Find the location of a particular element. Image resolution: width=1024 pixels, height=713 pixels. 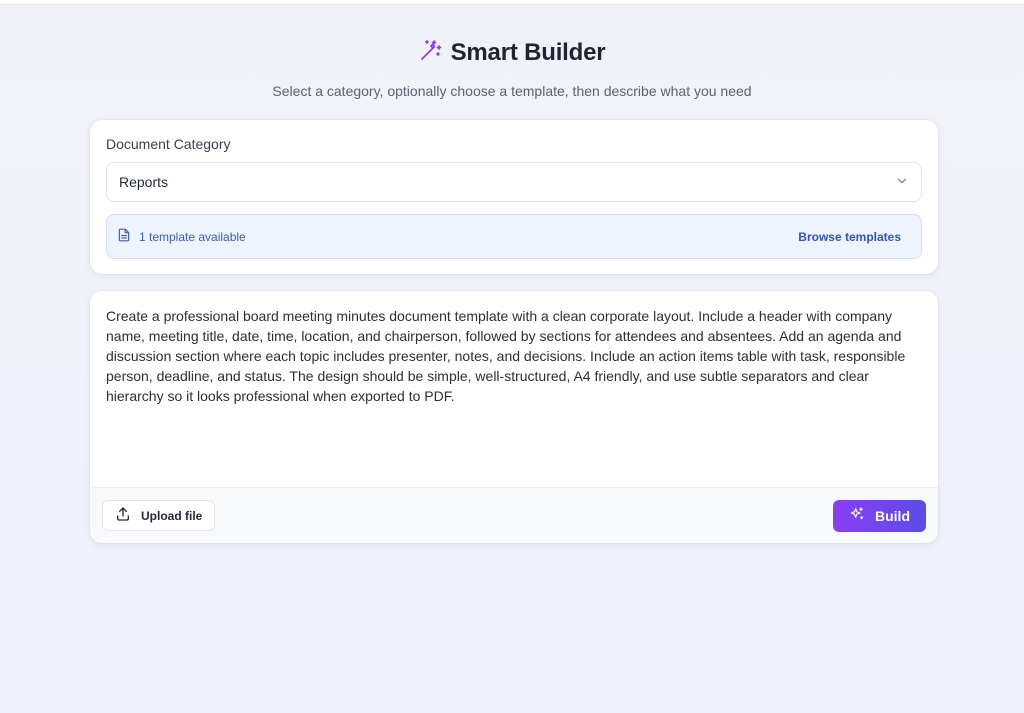

magic-wand-icon is located at coordinates (431, 52).